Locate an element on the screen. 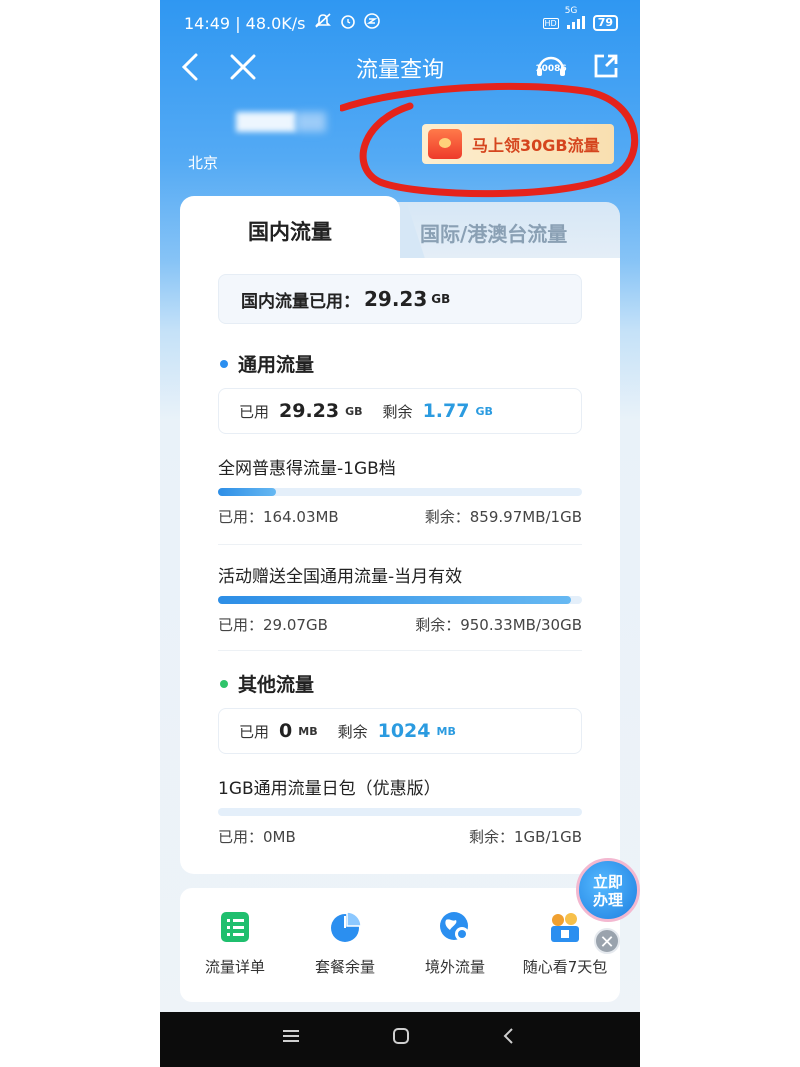  plan-name: 1GB通用流量日包（优惠版） is located at coordinates (329, 789).